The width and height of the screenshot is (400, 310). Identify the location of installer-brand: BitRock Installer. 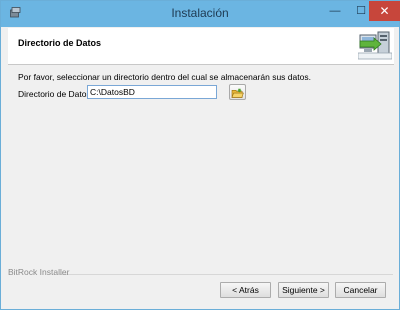
(39, 272).